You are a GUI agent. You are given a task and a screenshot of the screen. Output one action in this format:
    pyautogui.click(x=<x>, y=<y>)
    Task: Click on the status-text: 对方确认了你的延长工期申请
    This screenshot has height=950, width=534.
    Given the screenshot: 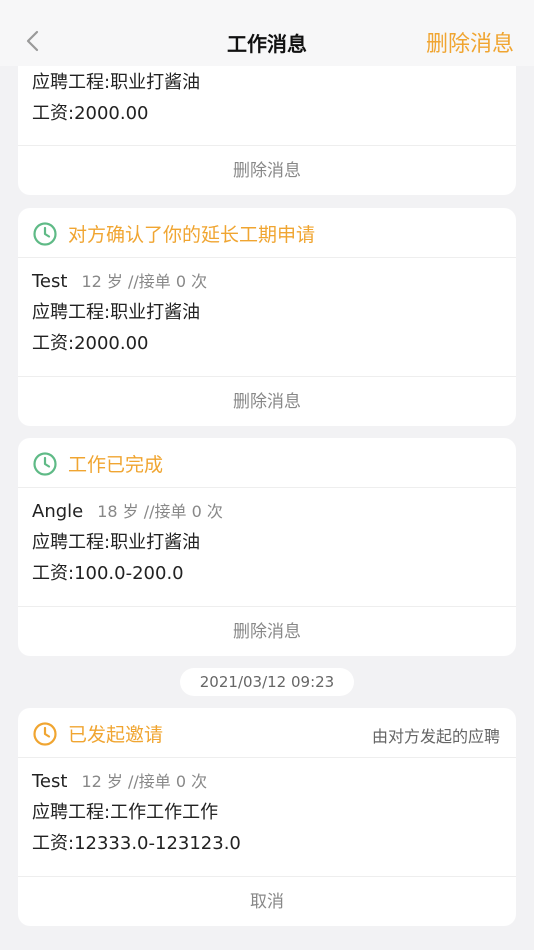 What is the action you would take?
    pyautogui.click(x=192, y=235)
    